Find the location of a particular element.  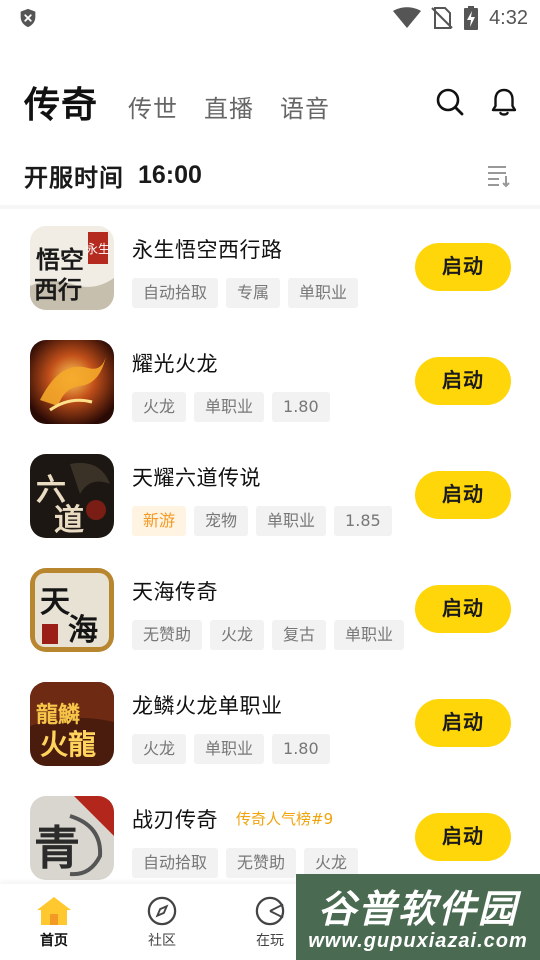

game-icon-wukong: 永生 悟空 西行 is located at coordinates (72, 268).